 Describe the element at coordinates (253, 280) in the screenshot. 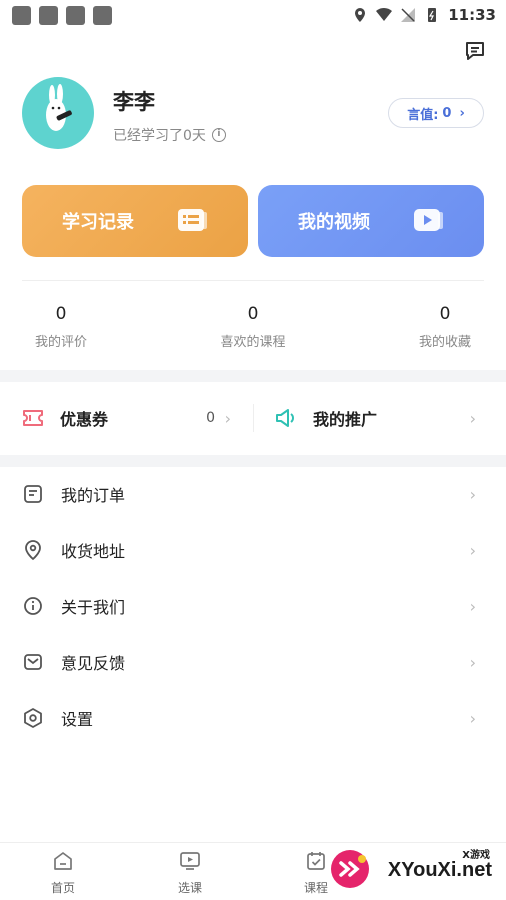

I see `divider` at that location.